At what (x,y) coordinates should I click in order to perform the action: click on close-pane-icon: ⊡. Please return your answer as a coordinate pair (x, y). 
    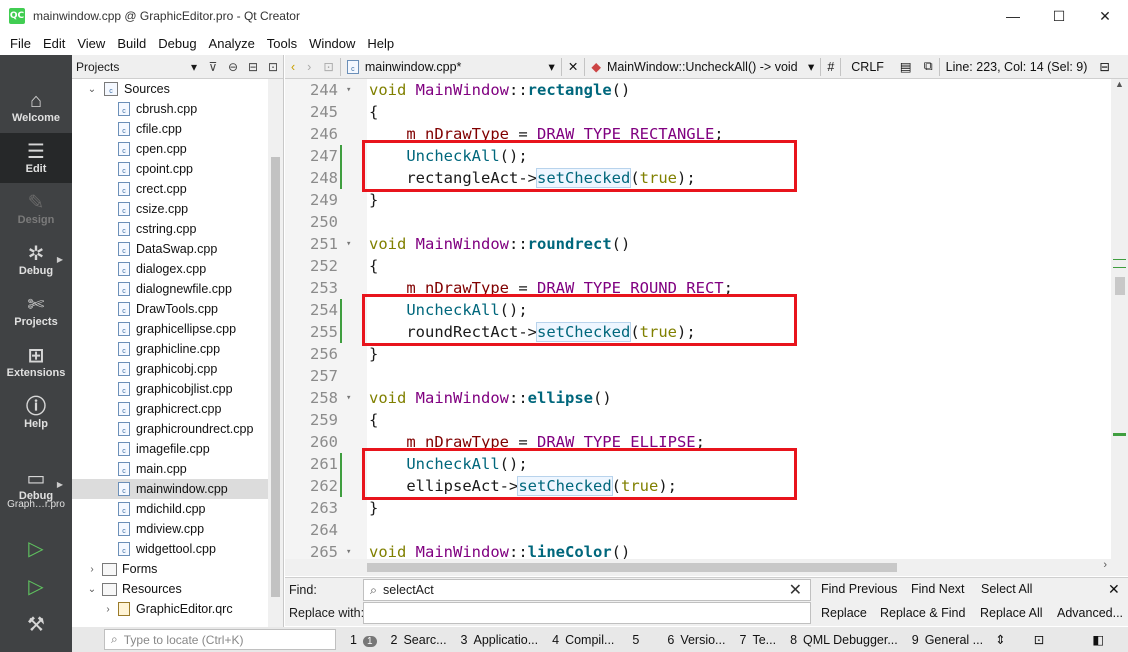
    Looking at the image, I should click on (273, 67).